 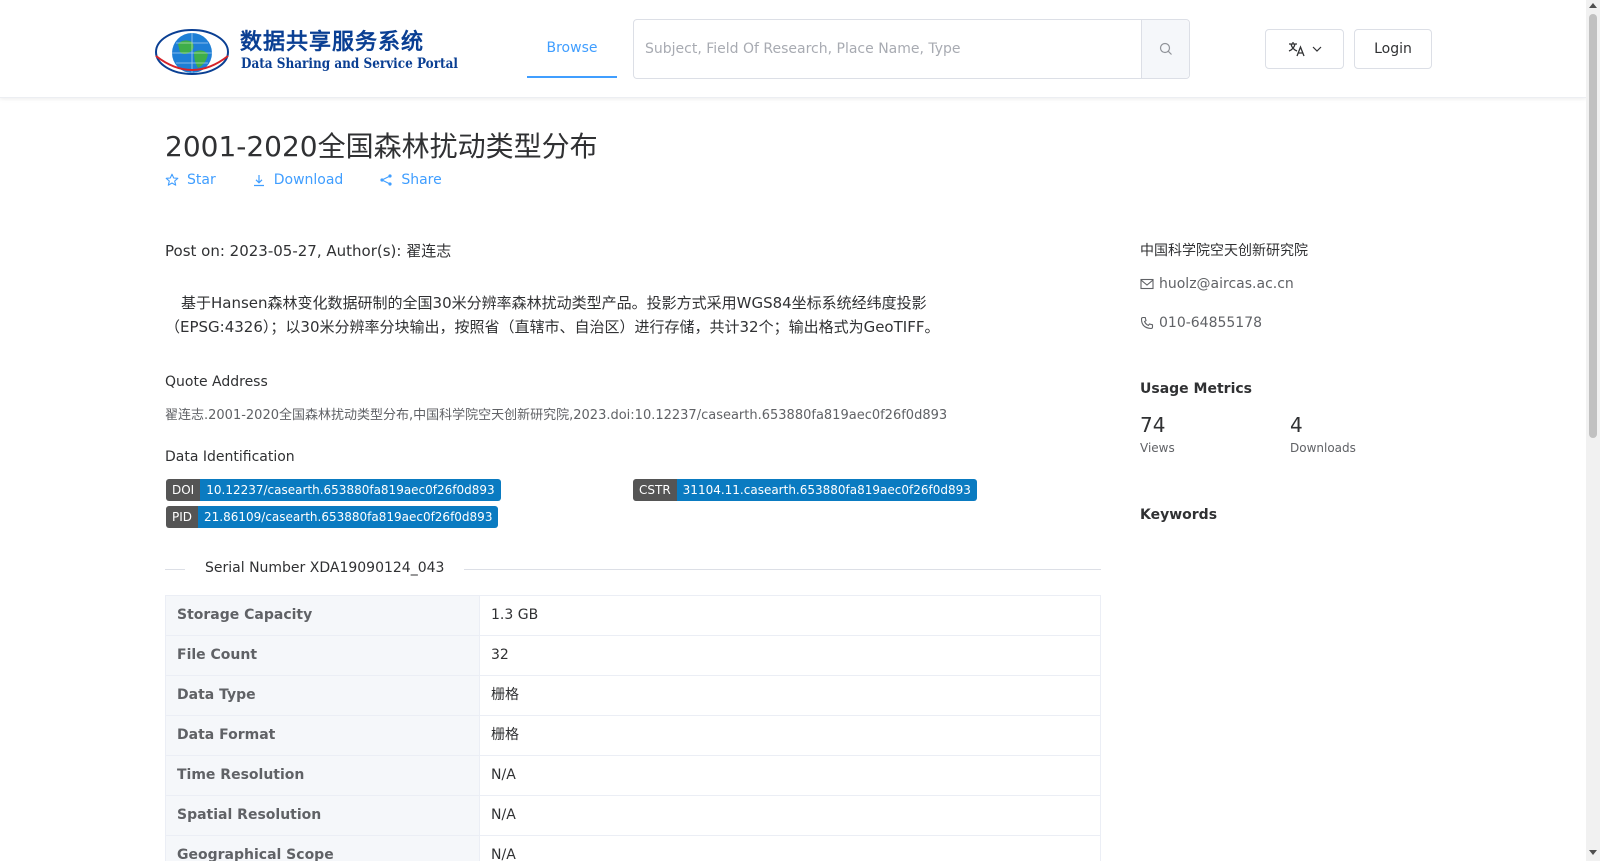 What do you see at coordinates (323, 735) in the screenshot?
I see `table-key: Data Format` at bounding box center [323, 735].